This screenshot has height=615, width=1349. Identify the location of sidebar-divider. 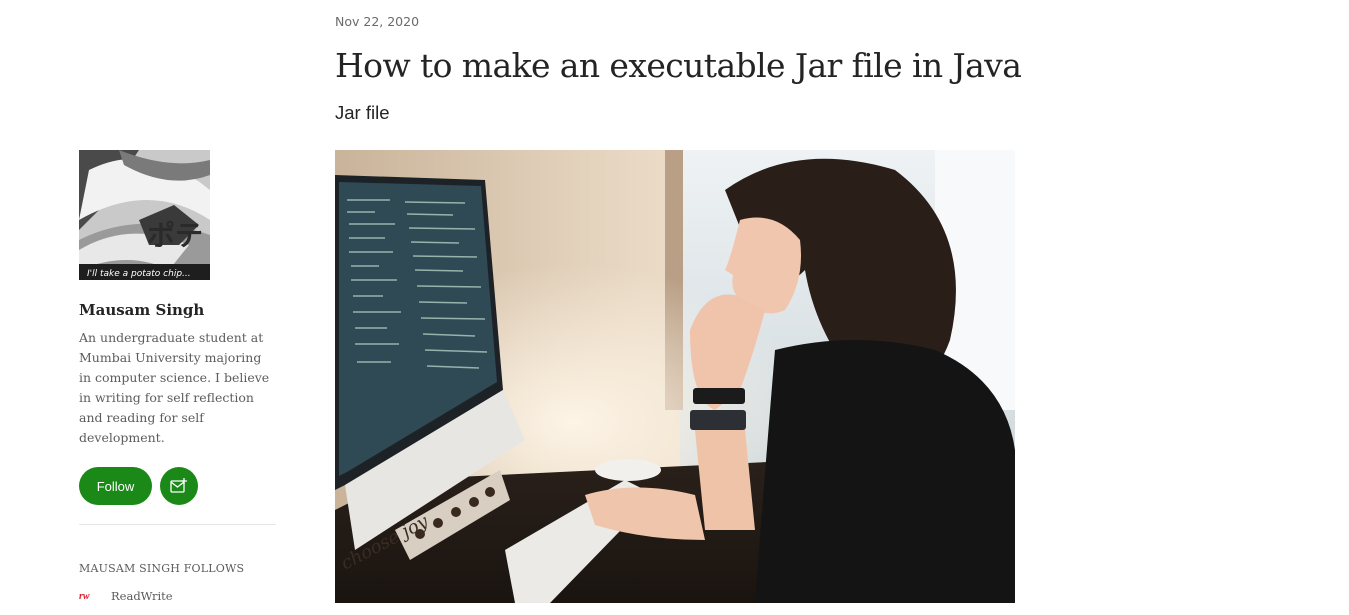
(177, 524).